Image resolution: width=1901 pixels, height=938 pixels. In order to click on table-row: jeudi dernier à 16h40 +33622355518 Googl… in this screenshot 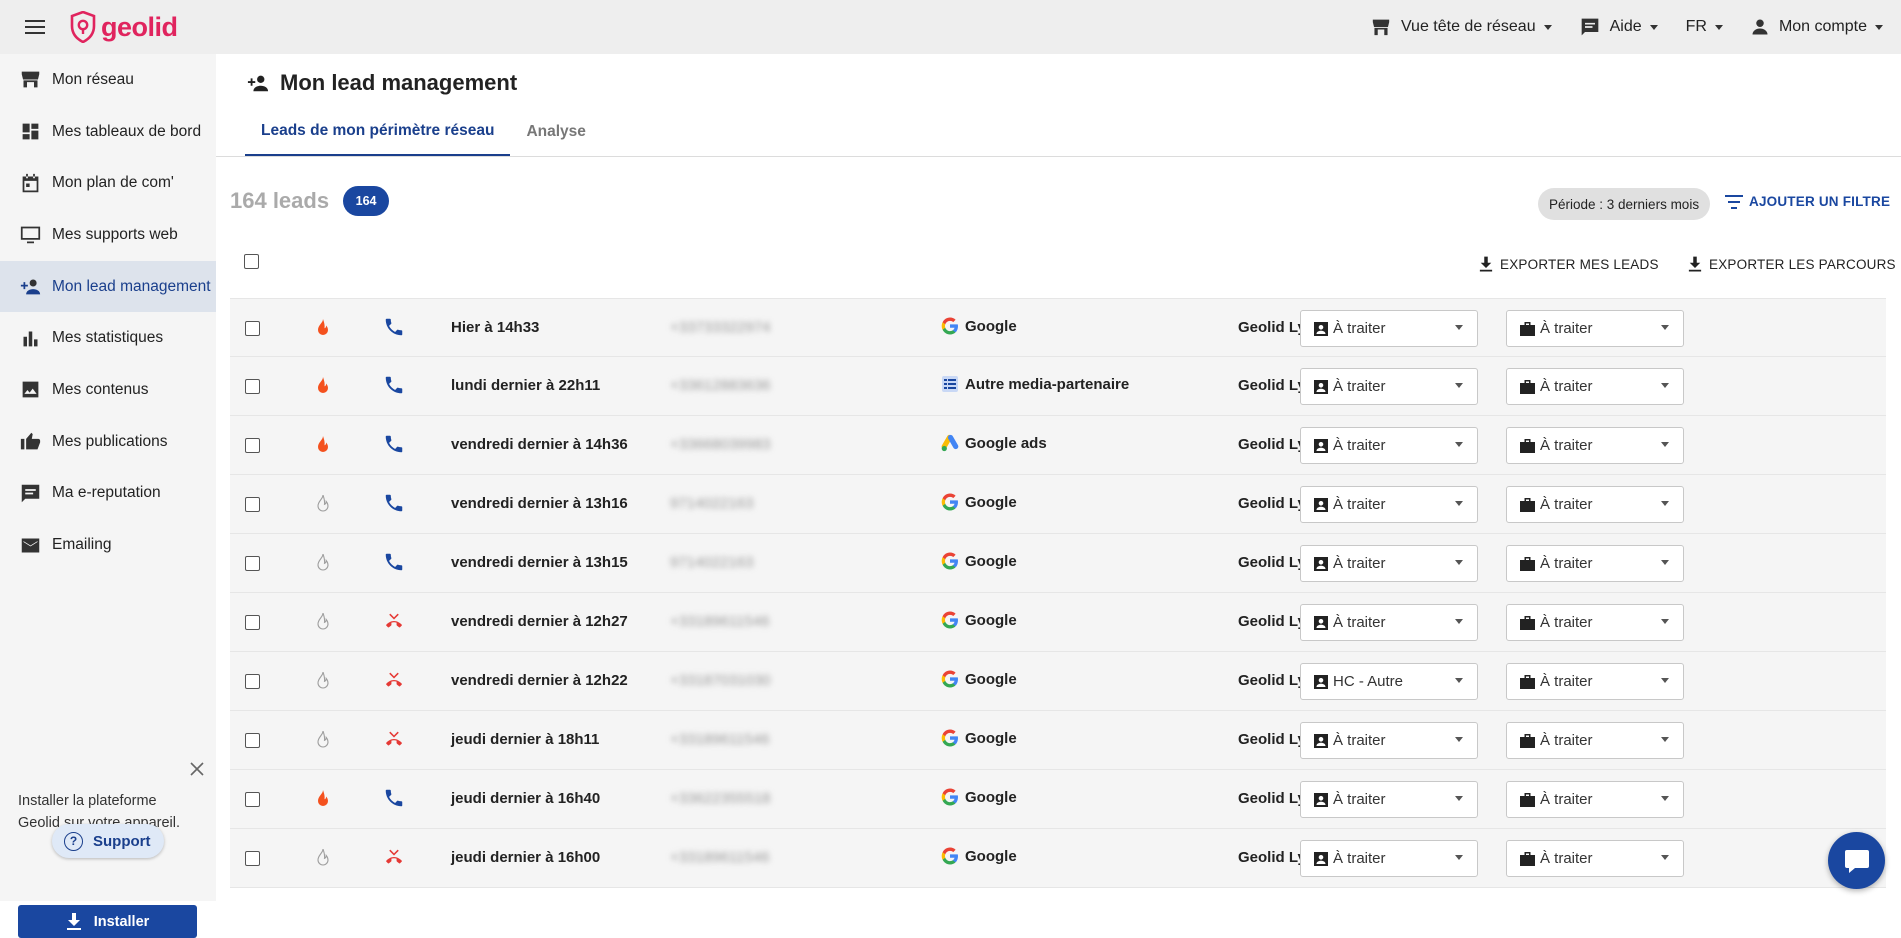, I will do `click(1058, 799)`.